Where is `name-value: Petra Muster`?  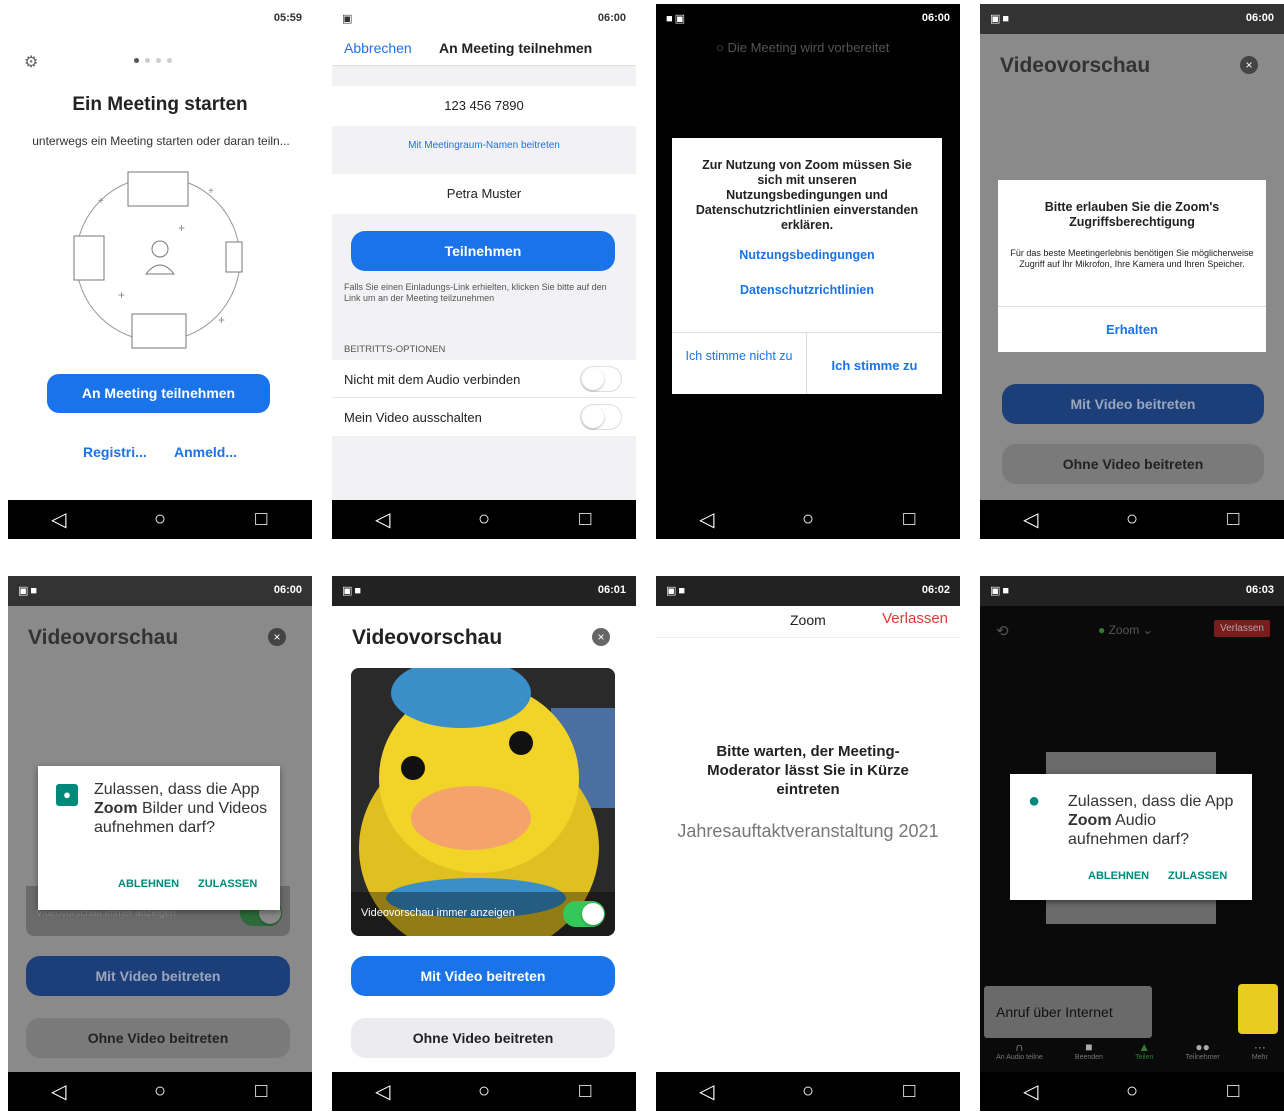
name-value: Petra Muster is located at coordinates (484, 193).